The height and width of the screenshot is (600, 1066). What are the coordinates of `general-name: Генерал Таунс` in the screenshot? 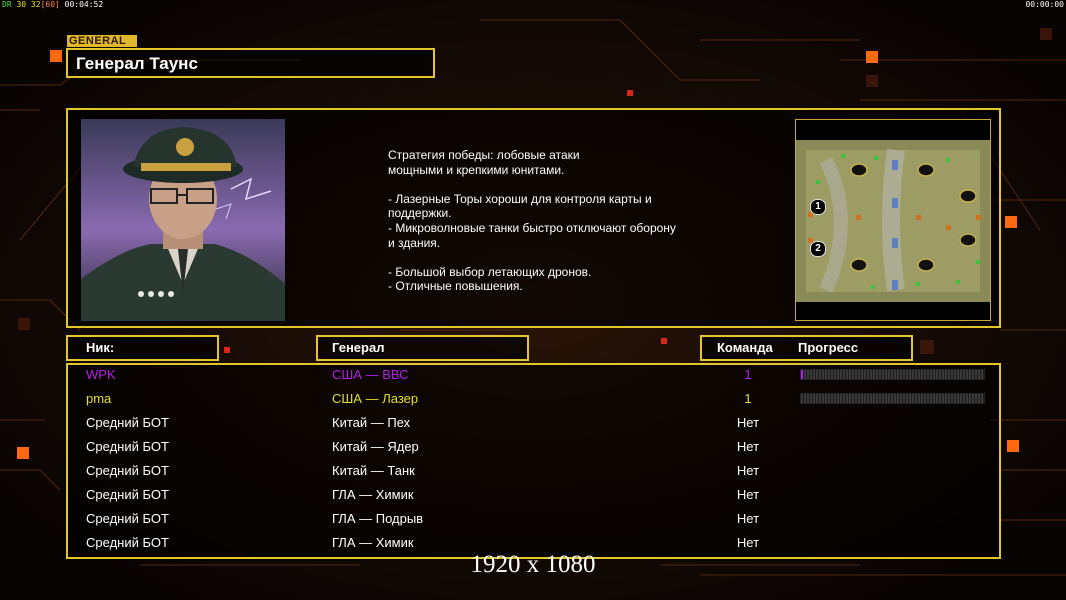 It's located at (137, 63).